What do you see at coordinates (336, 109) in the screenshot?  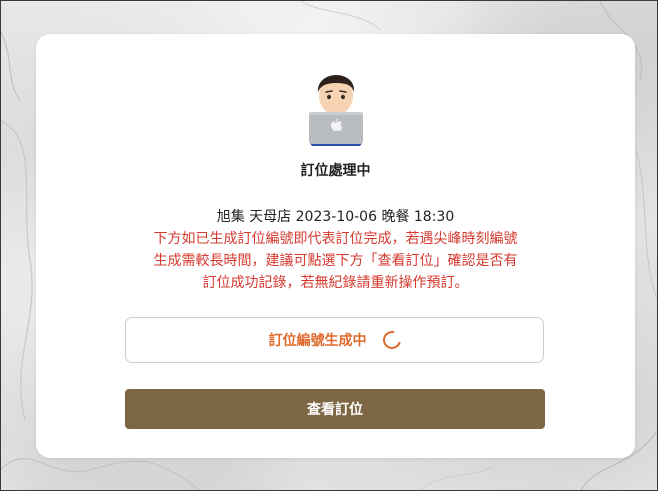 I see `technologist-with-laptop-icon` at bounding box center [336, 109].